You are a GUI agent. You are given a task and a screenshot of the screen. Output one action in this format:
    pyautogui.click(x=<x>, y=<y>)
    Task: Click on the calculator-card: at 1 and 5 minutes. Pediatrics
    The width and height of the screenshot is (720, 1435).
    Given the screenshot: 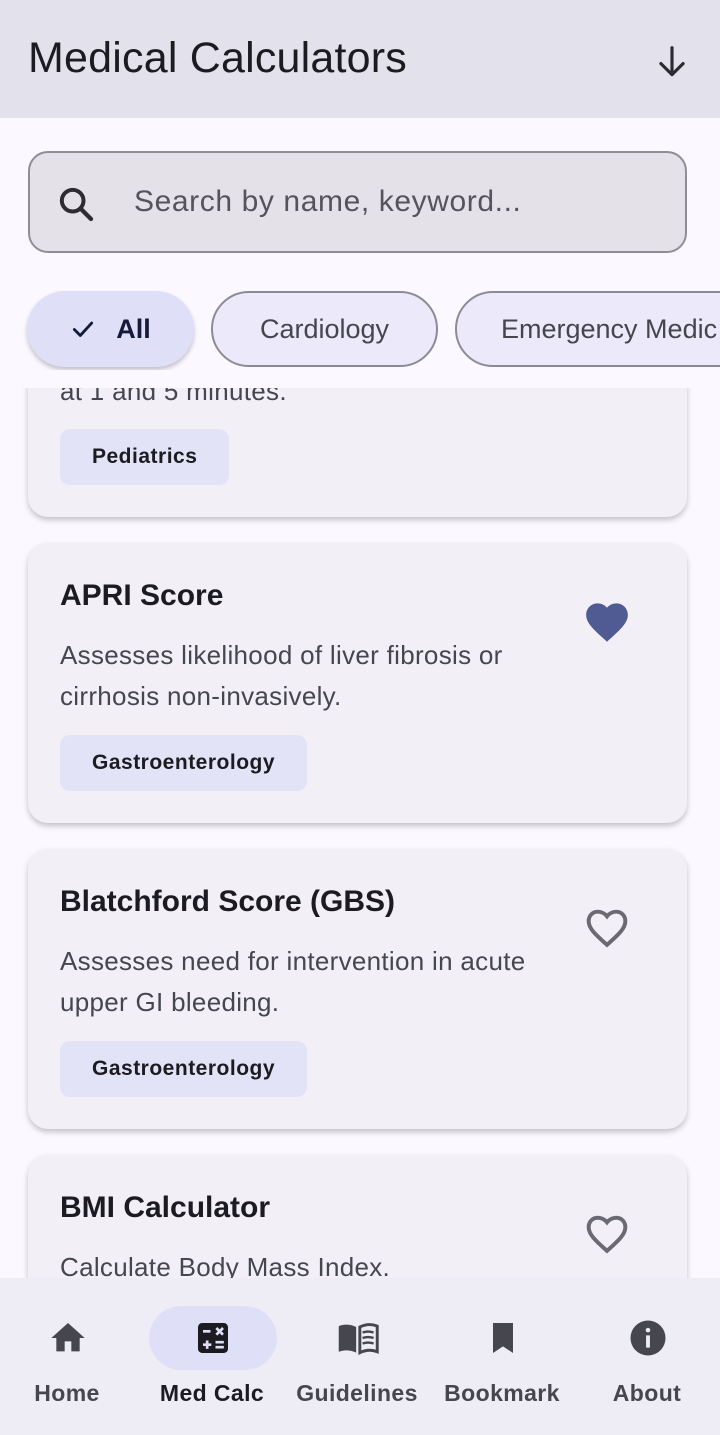 What is the action you would take?
    pyautogui.click(x=357, y=452)
    